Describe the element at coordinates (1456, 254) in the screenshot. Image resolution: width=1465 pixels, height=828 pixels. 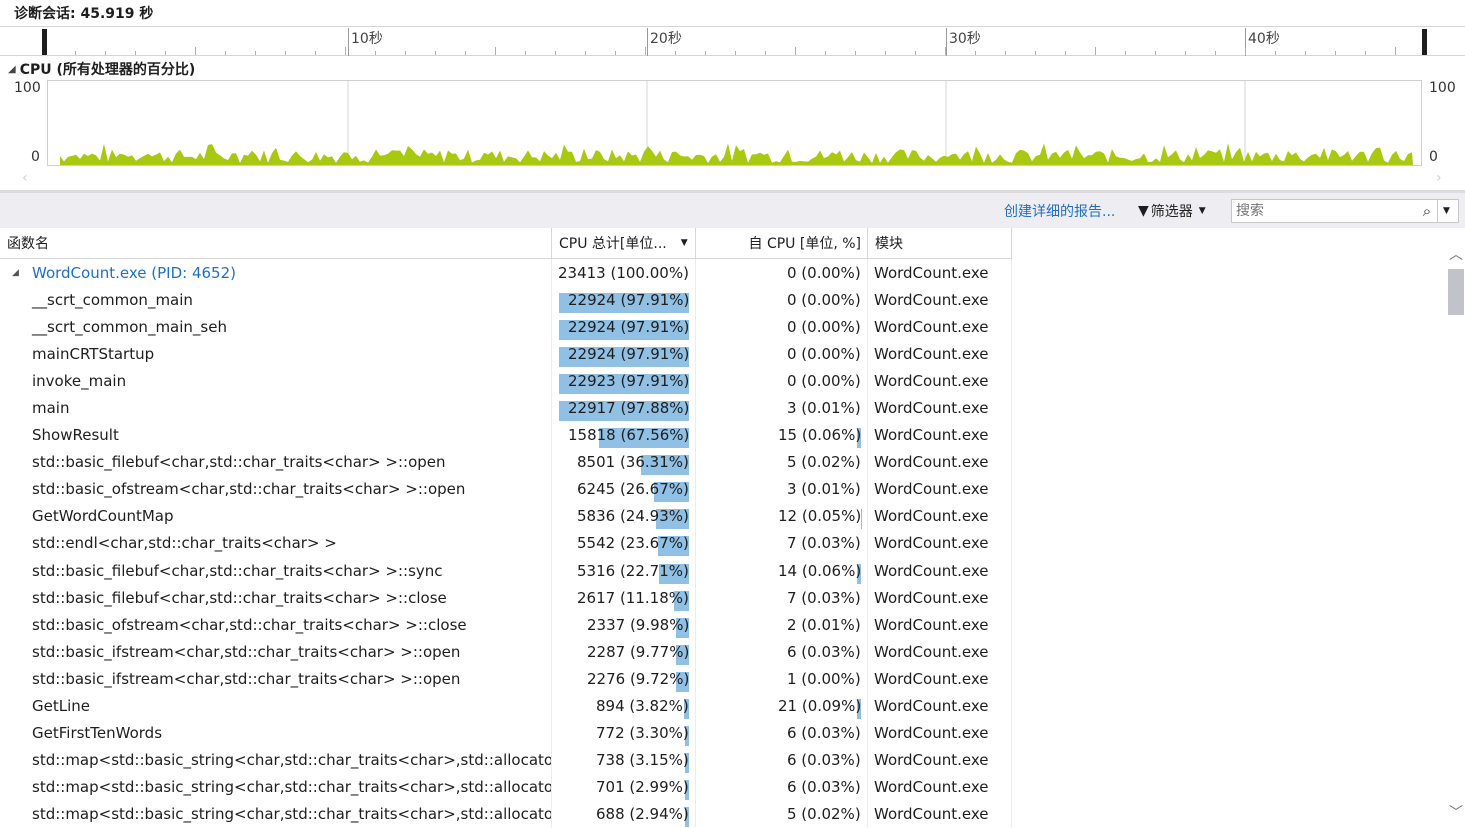
I see `scroll-up-icon: ︿` at that location.